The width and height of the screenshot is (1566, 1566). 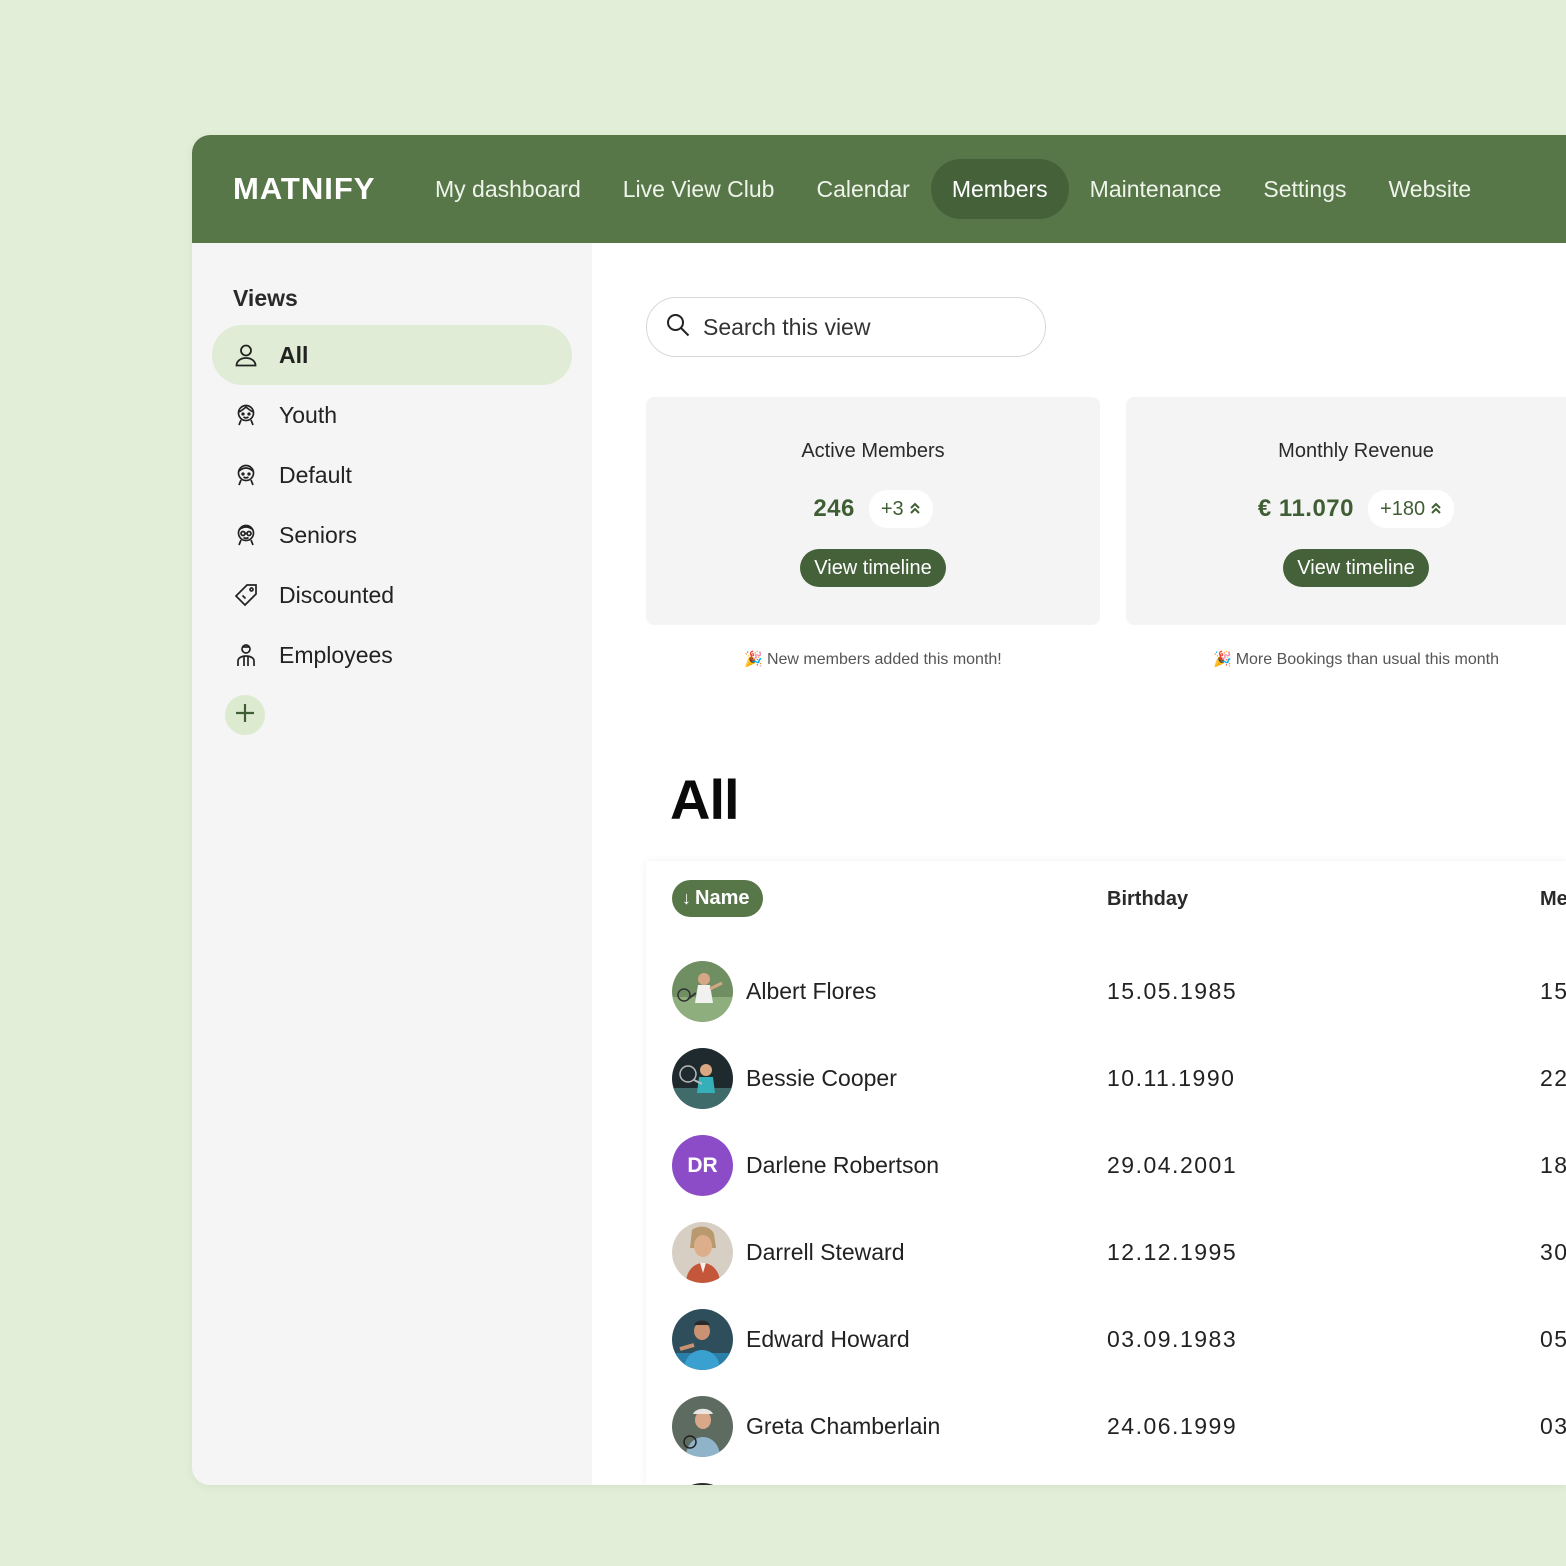 I want to click on member-birthday: 29.04.2001, so click(x=1172, y=1165).